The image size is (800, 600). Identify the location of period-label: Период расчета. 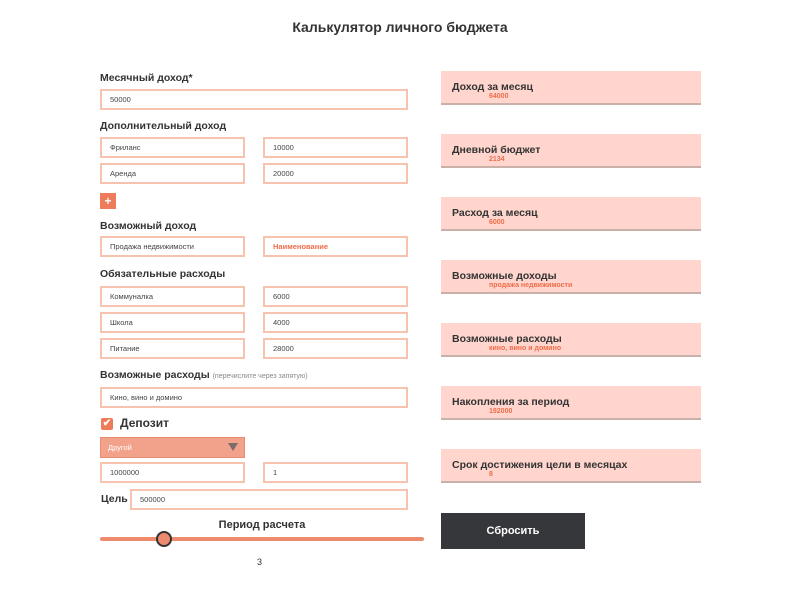
(262, 525).